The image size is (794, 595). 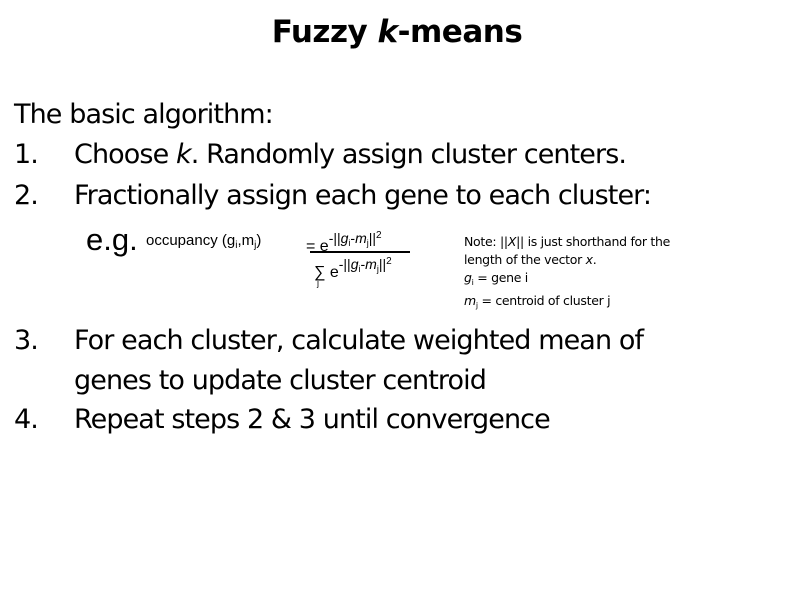 I want to click on step-4: 4. Repeat steps 2 & 3 until convergence, so click(x=282, y=419).